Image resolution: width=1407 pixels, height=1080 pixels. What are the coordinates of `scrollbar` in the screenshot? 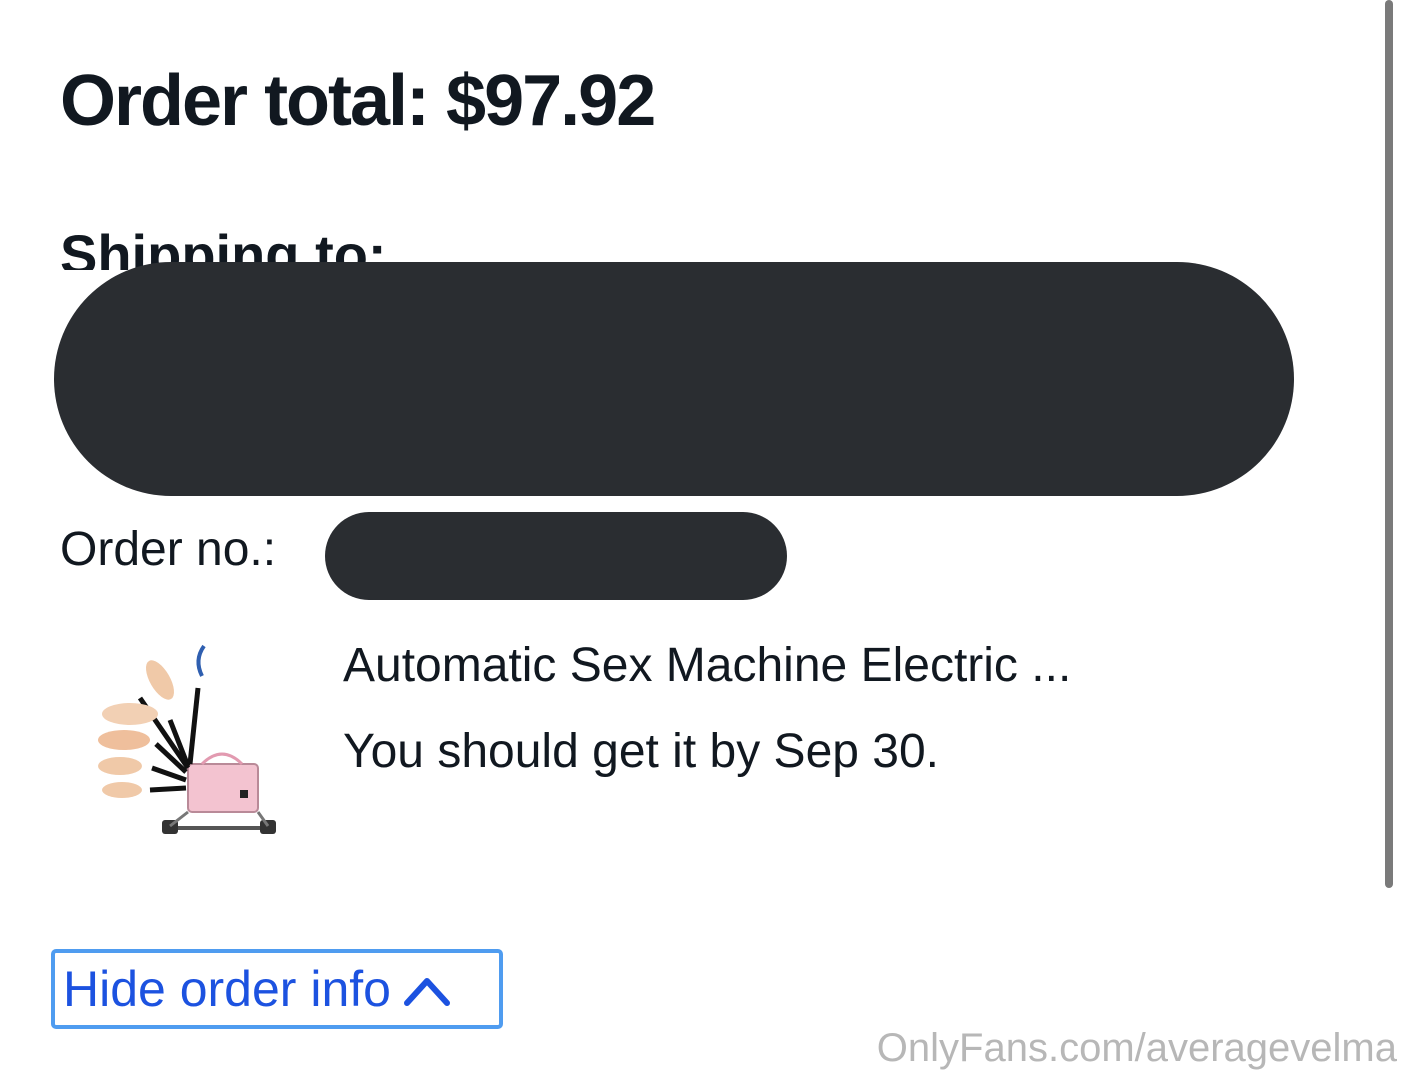 It's located at (1389, 444).